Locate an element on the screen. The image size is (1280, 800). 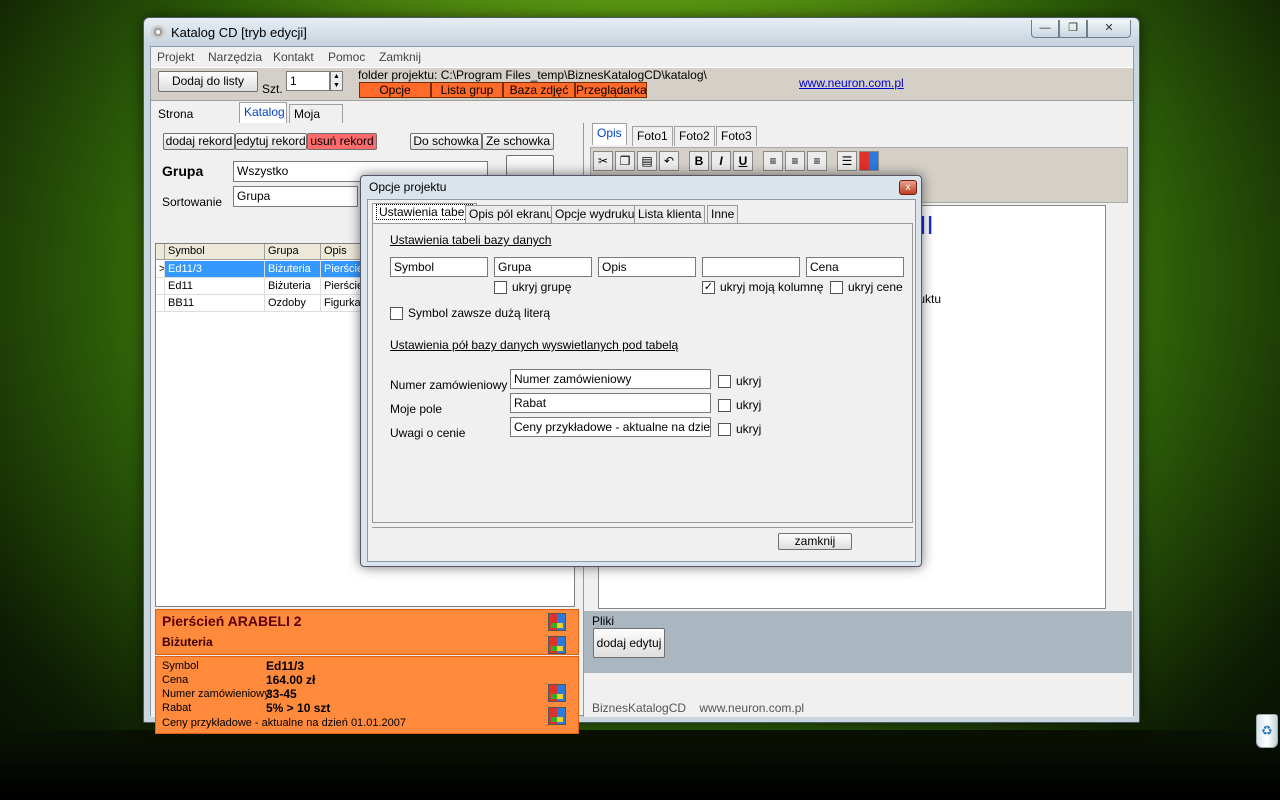
cut-icon: ✂ is located at coordinates (603, 161).